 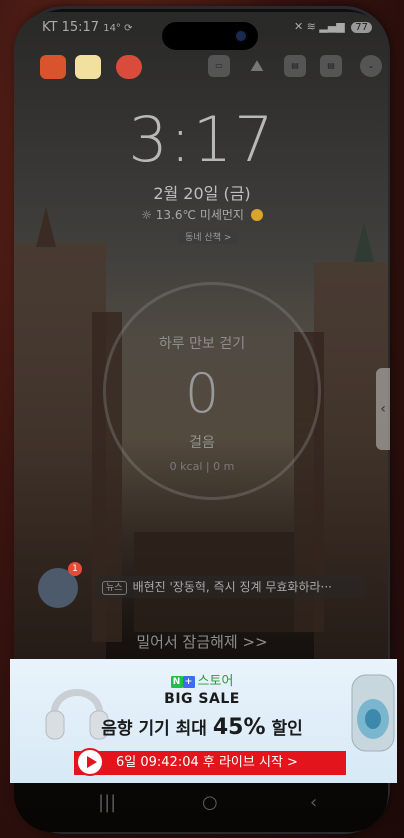 I want to click on live-countdown-button: 6일 09:42:04 후 라이브 시작 >, so click(x=210, y=763).